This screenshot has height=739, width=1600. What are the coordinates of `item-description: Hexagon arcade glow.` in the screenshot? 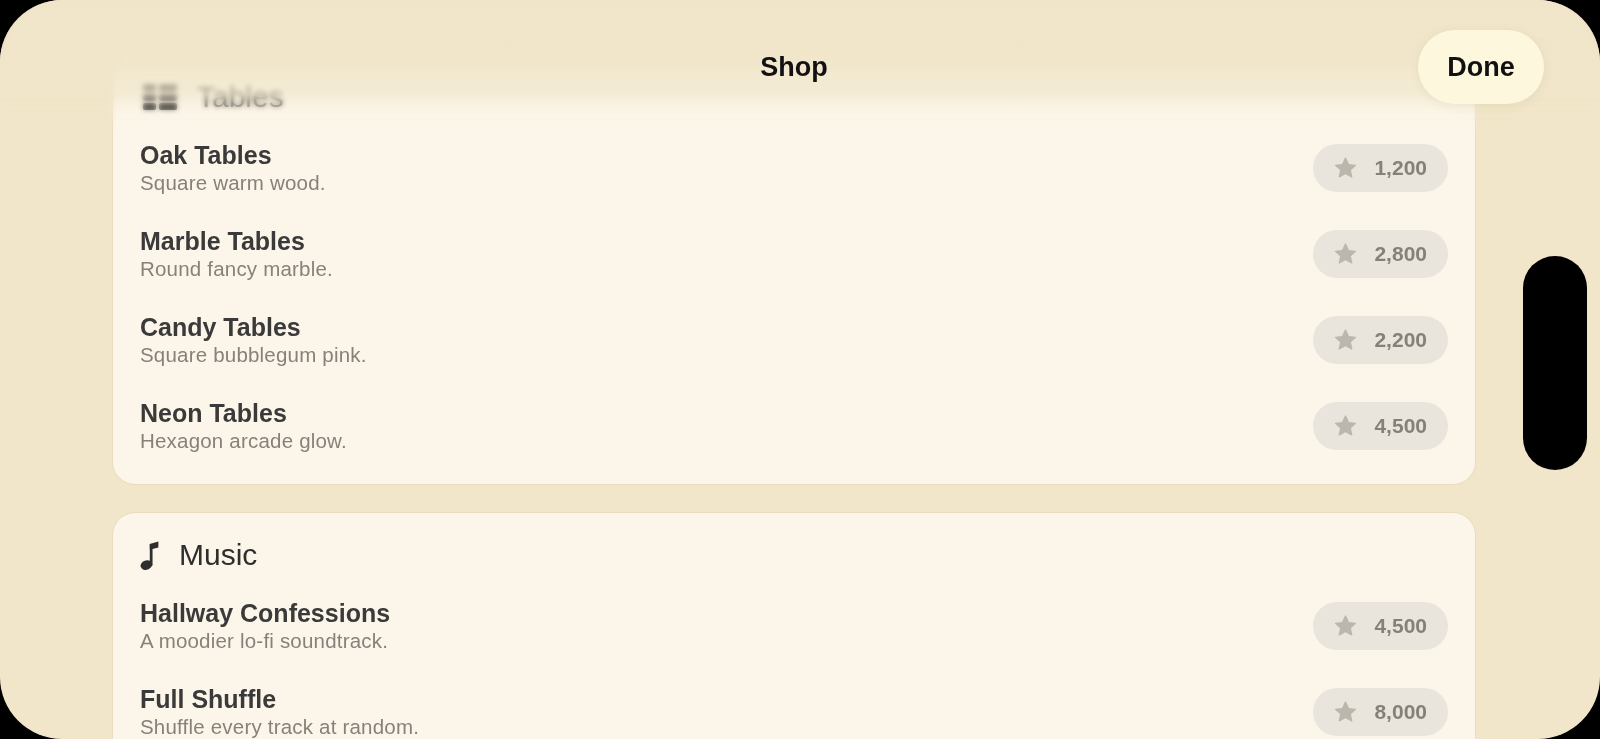 It's located at (243, 440).